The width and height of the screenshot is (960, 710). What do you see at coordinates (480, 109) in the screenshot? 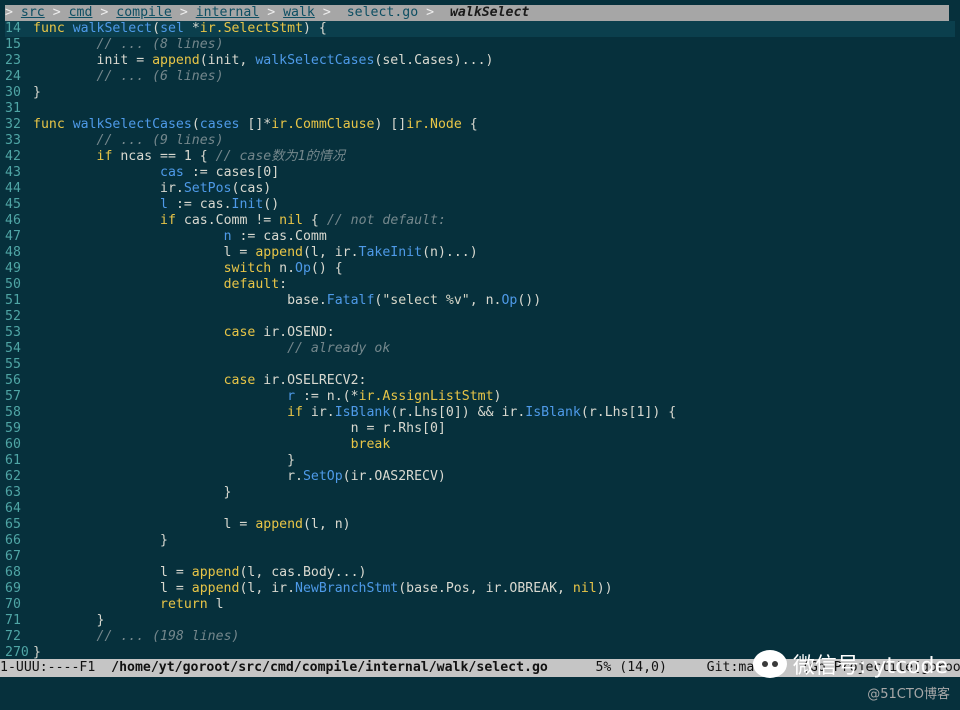
I see `code-line: 31` at bounding box center [480, 109].